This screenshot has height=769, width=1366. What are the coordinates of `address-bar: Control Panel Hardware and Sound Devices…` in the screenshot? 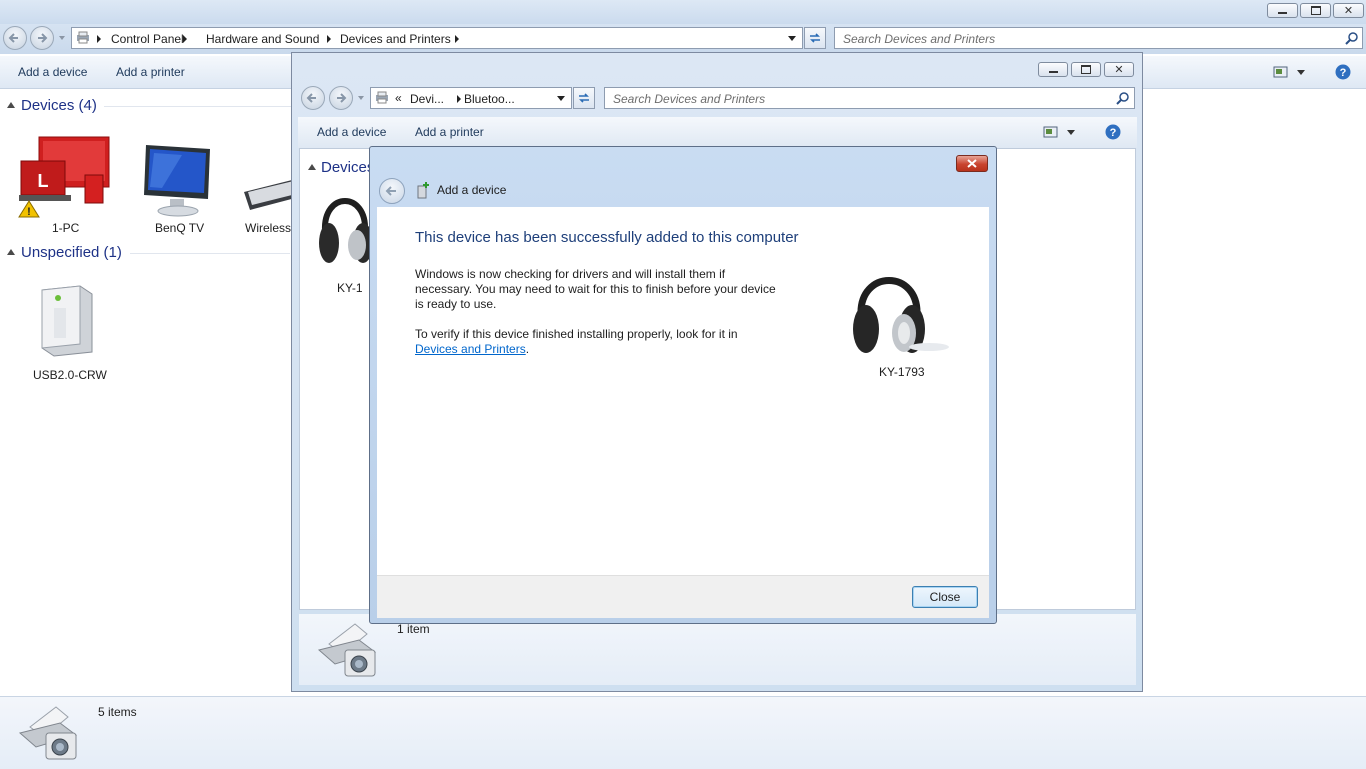 It's located at (437, 38).